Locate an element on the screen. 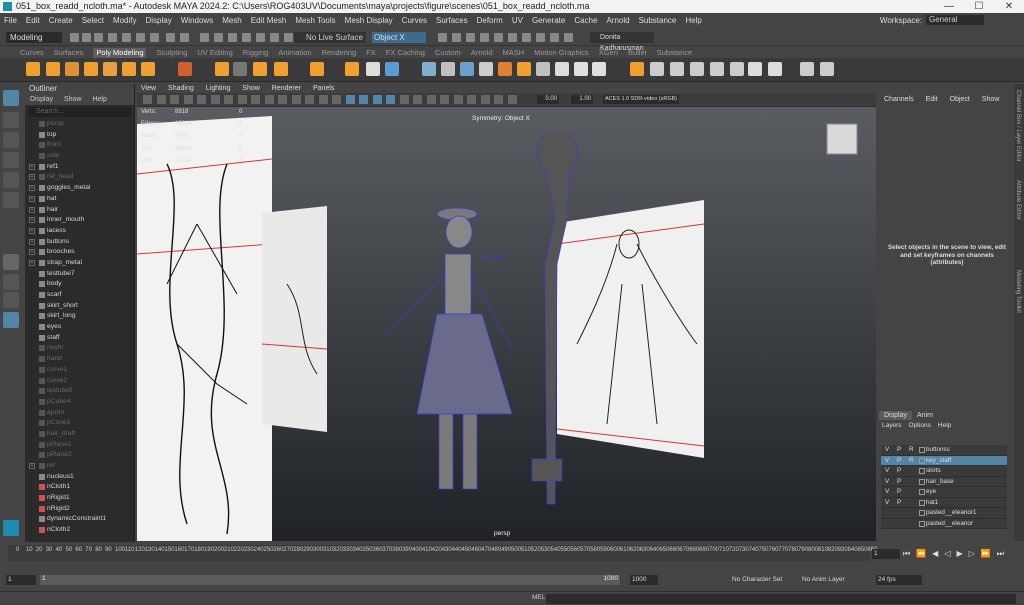  channel-menu-object: Object is located at coordinates (960, 99).